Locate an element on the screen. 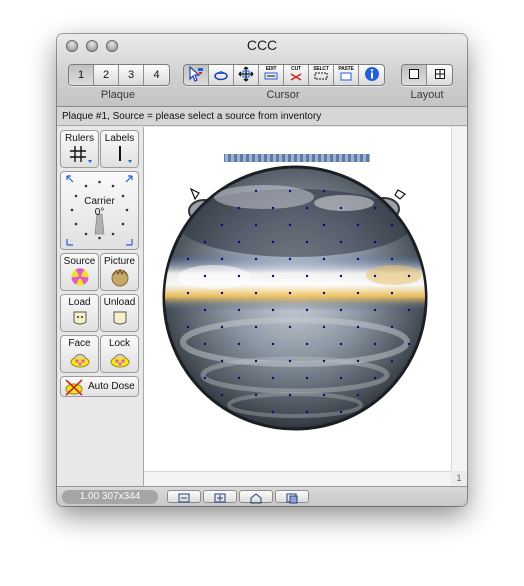 This screenshot has height=586, width=524. page-indicator: 1 is located at coordinates (459, 478).